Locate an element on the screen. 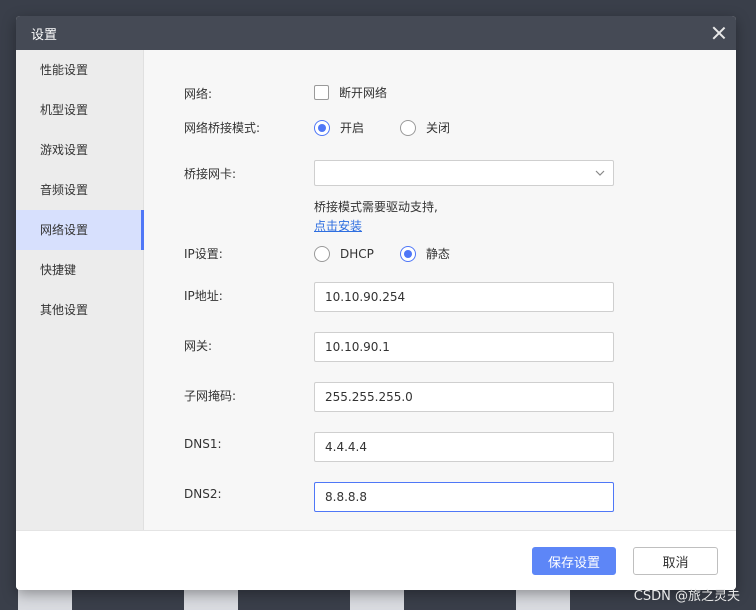 This screenshot has width=756, height=610. disconnect-network-checkbox is located at coordinates (321, 92).